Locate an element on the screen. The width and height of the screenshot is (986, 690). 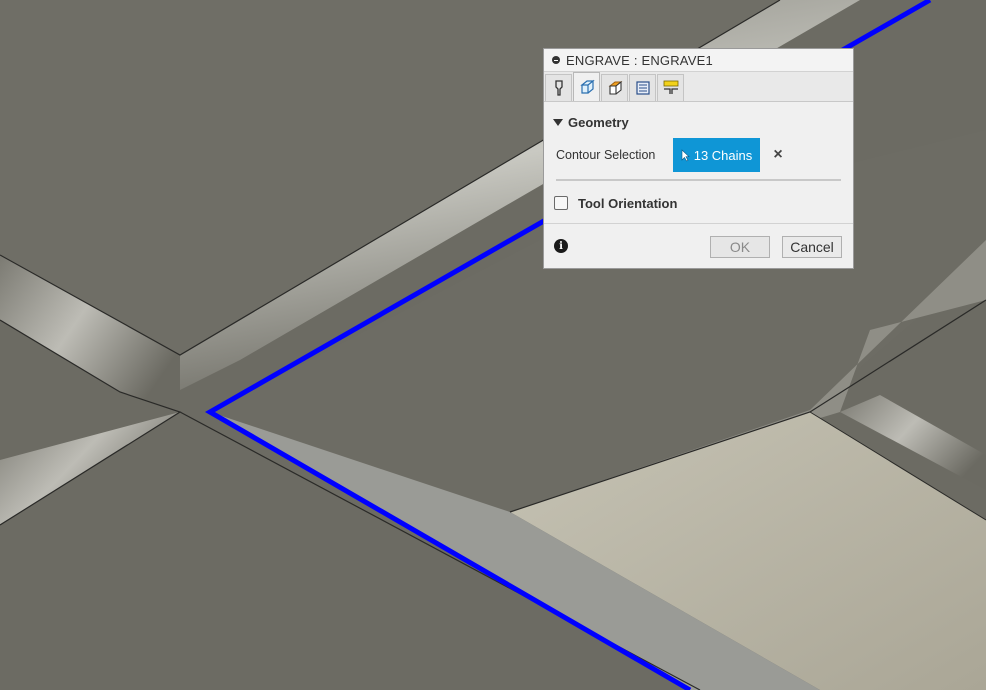
tool-orientation-checkbox is located at coordinates (561, 203).